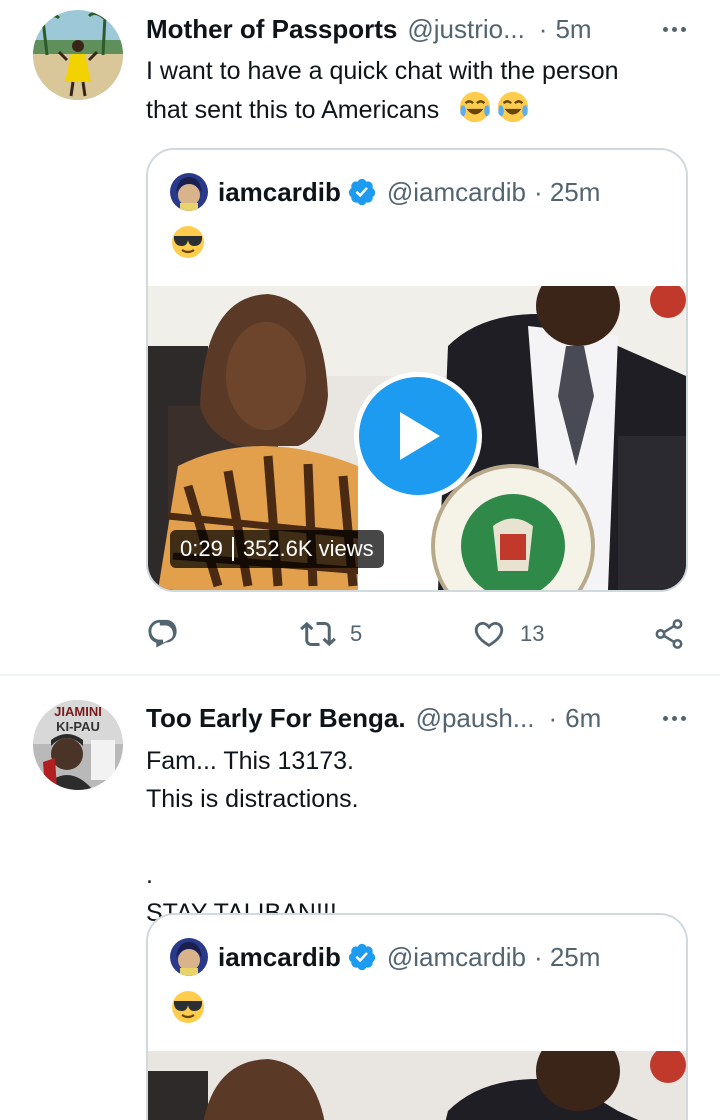  What do you see at coordinates (276, 718) in the screenshot?
I see `author-name: Too Early For Benga.` at bounding box center [276, 718].